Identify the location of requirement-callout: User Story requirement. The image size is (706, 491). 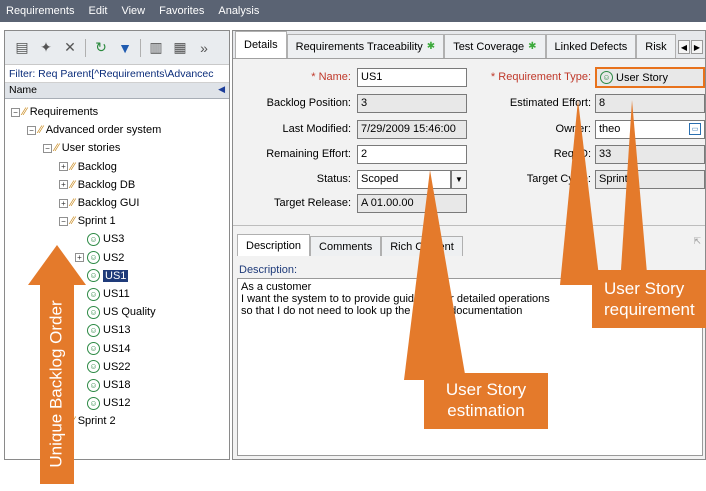
(649, 299).